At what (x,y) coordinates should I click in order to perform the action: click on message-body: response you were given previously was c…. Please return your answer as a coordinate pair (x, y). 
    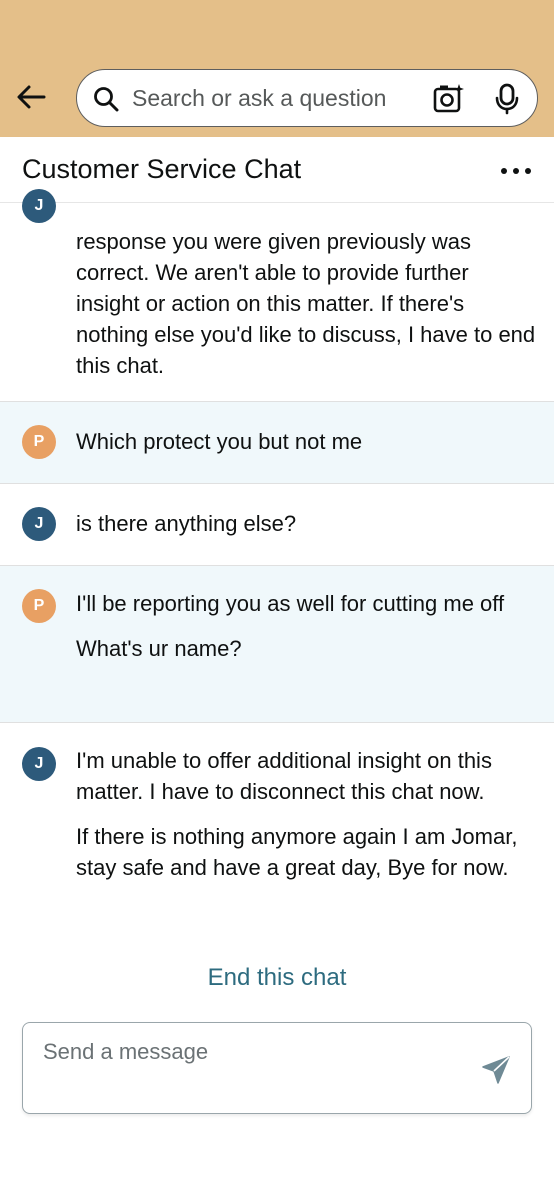
    Looking at the image, I should click on (306, 303).